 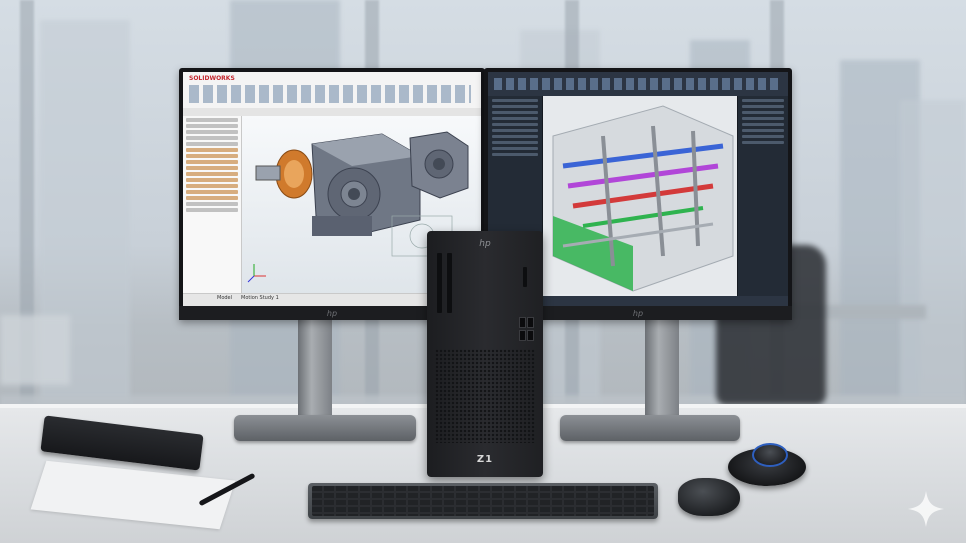 I want to click on keyboard, so click(x=483, y=501).